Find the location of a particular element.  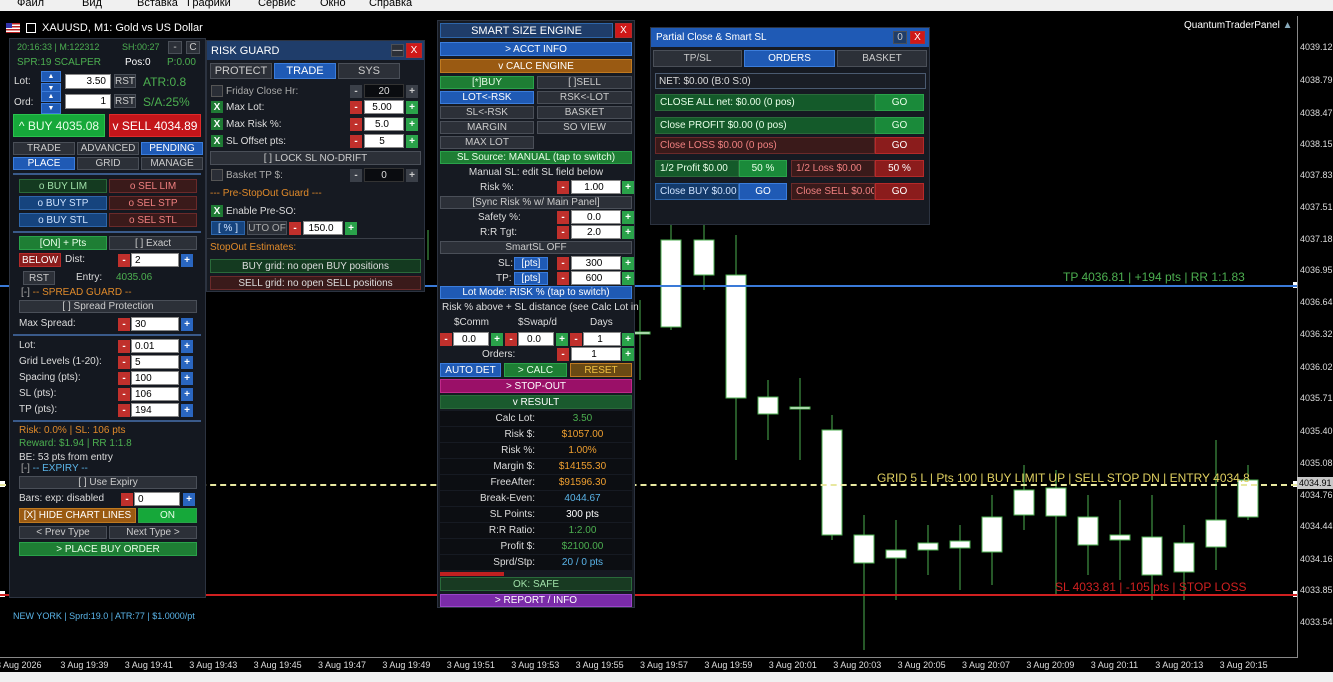

risk-pct-minus-button: - is located at coordinates (563, 187).